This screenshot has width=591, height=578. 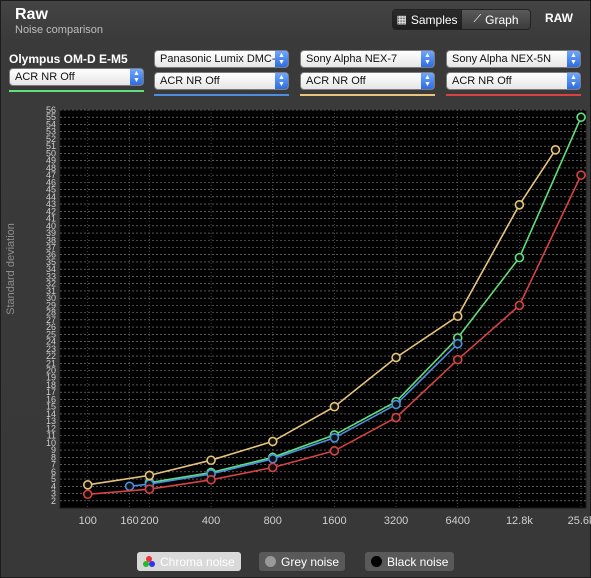 I want to click on x-tick-label: 1600, so click(x=334, y=521).